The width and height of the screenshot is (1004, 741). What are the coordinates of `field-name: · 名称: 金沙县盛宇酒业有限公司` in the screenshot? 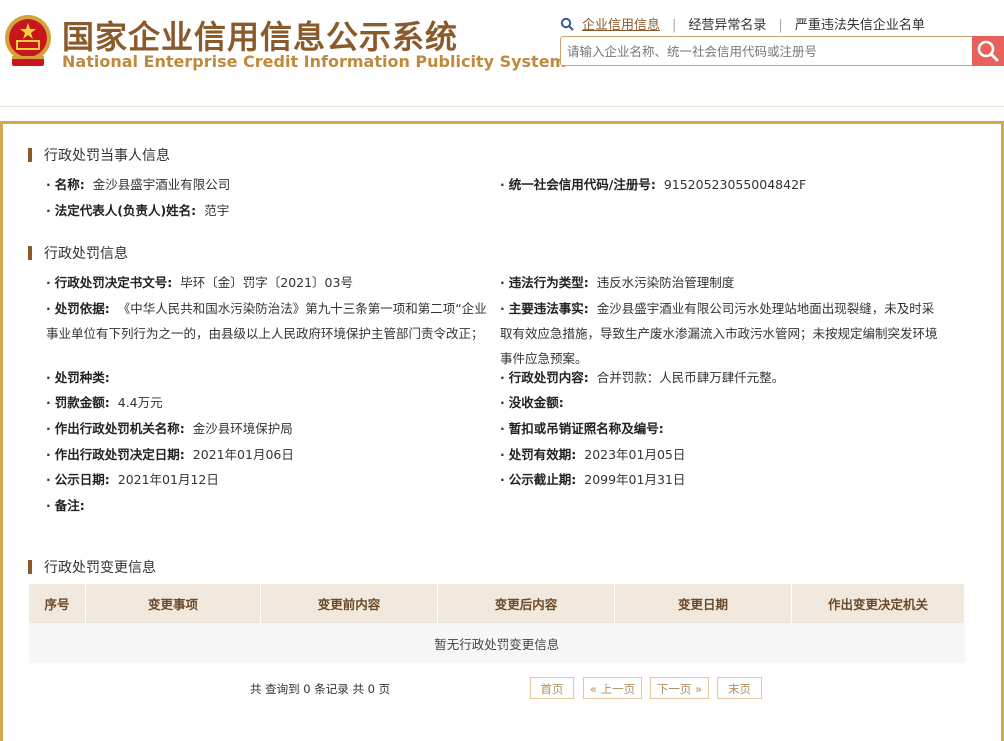 It's located at (138, 184).